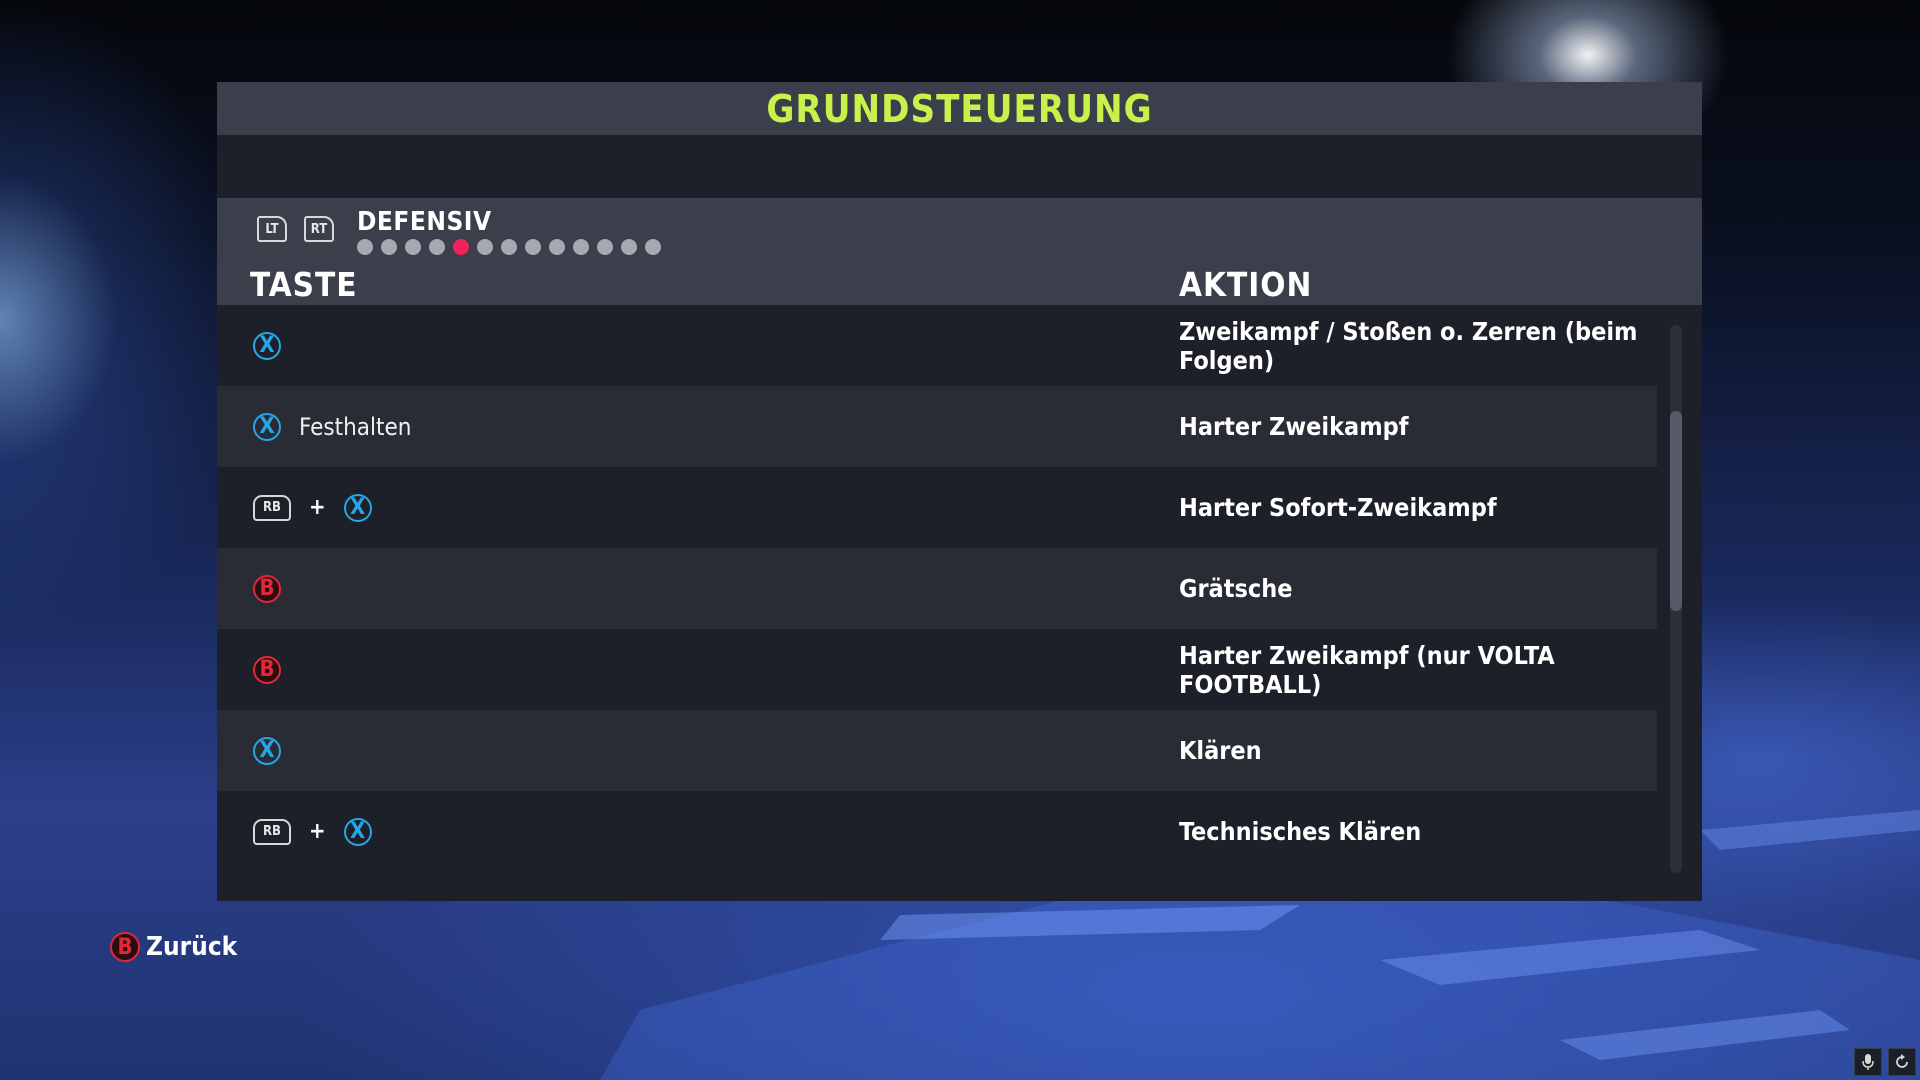 Image resolution: width=1920 pixels, height=1080 pixels. I want to click on control-action: Harter Zweikampf (nur VOLTA FOOTBALL), so click(1367, 669).